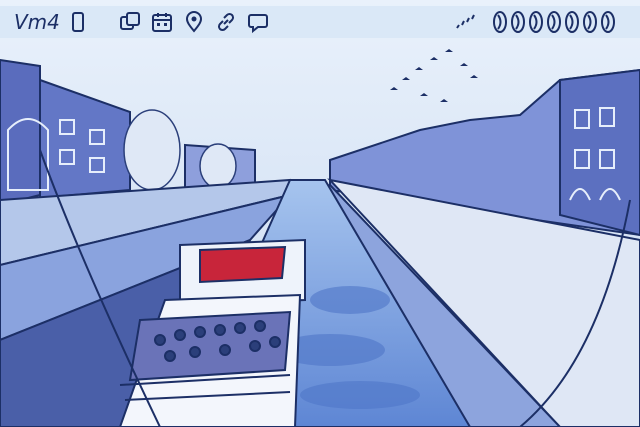  Describe the element at coordinates (258, 22) in the screenshot. I see `chat-bubble-icon` at that location.